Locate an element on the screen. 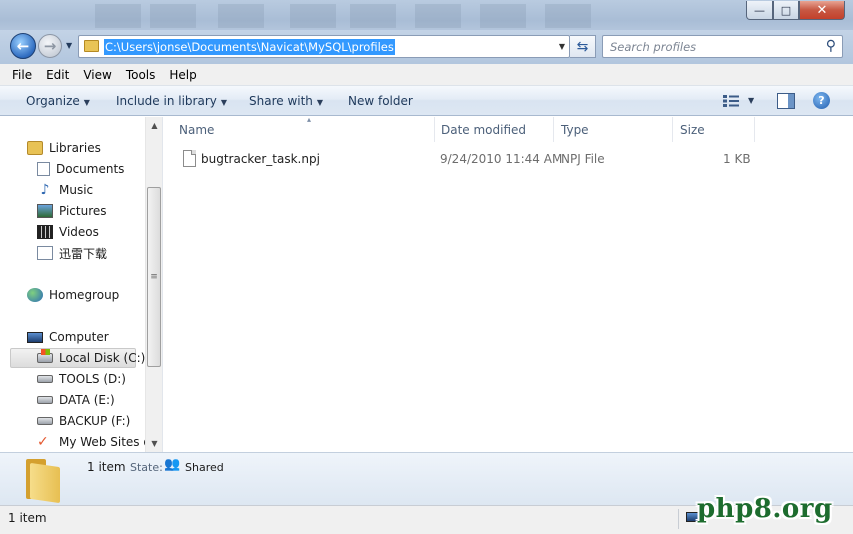 This screenshot has width=853, height=534. sidebar-item-label: Music is located at coordinates (76, 190).